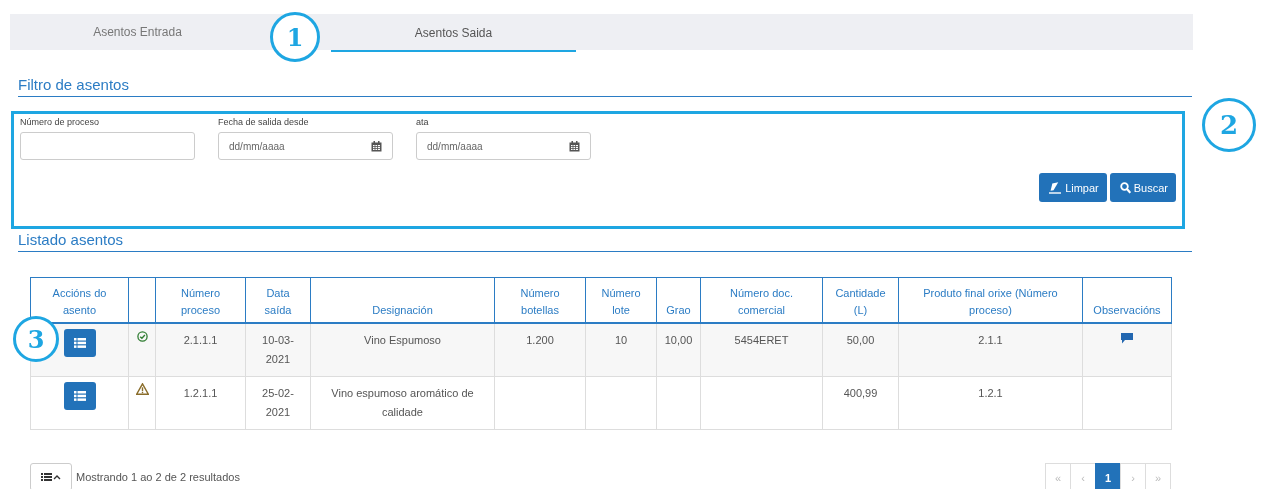 This screenshot has width=1263, height=489. I want to click on table-cell: 2.1.1, so click(990, 350).